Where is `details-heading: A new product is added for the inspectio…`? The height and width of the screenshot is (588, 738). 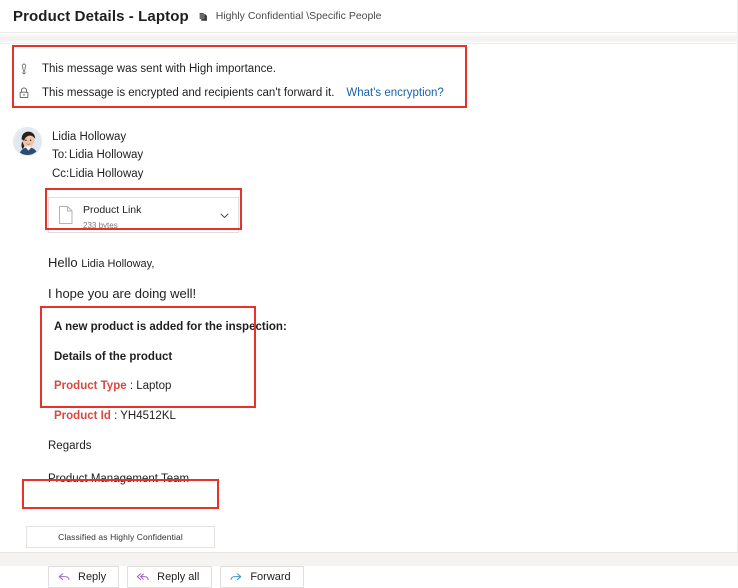
details-heading: A new product is added for the inspectio… is located at coordinates (170, 327).